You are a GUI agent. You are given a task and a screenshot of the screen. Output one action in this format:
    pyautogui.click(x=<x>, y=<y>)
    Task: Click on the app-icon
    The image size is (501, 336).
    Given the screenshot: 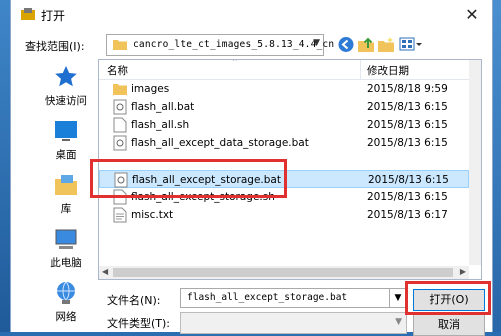 What is the action you would take?
    pyautogui.click(x=28, y=14)
    